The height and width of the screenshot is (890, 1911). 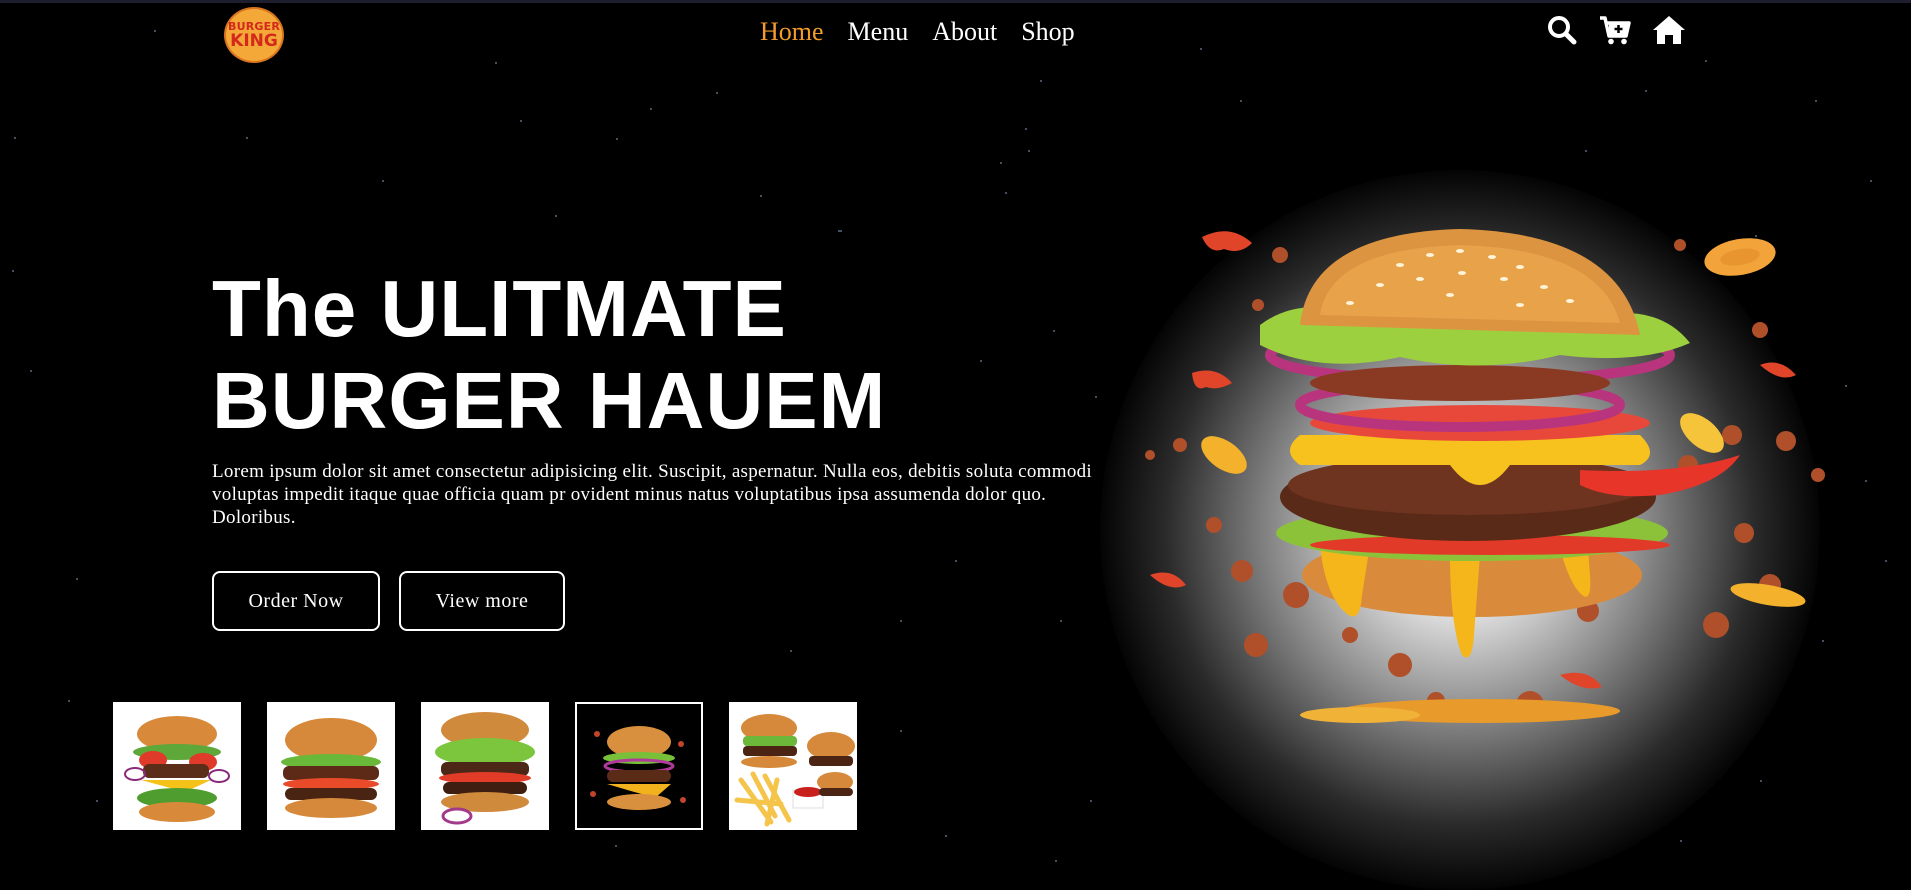 What do you see at coordinates (1669, 32) in the screenshot?
I see `home-icon` at bounding box center [1669, 32].